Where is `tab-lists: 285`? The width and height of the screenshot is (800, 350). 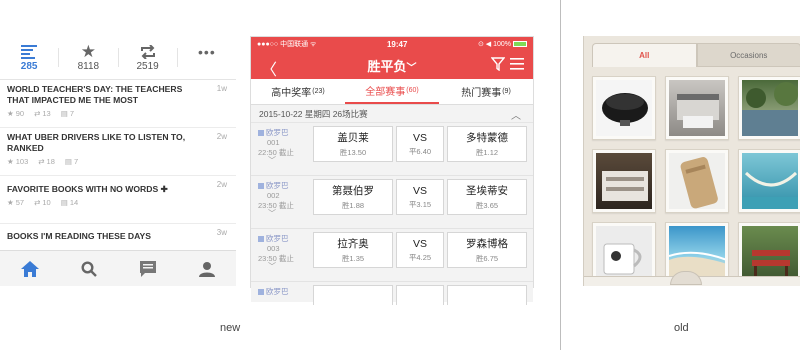
tab-lists: 285 is located at coordinates (29, 57).